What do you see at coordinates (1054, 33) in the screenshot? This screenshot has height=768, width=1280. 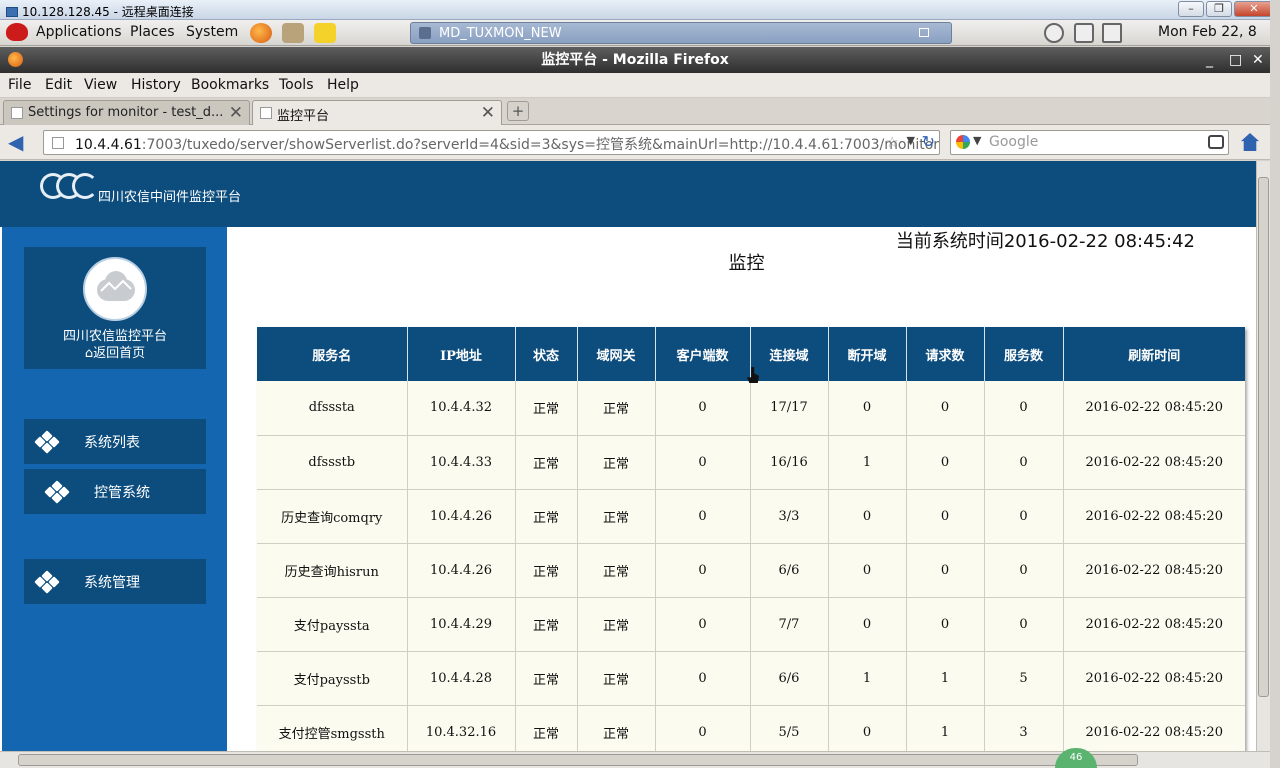 I see `clock-applet-icon` at bounding box center [1054, 33].